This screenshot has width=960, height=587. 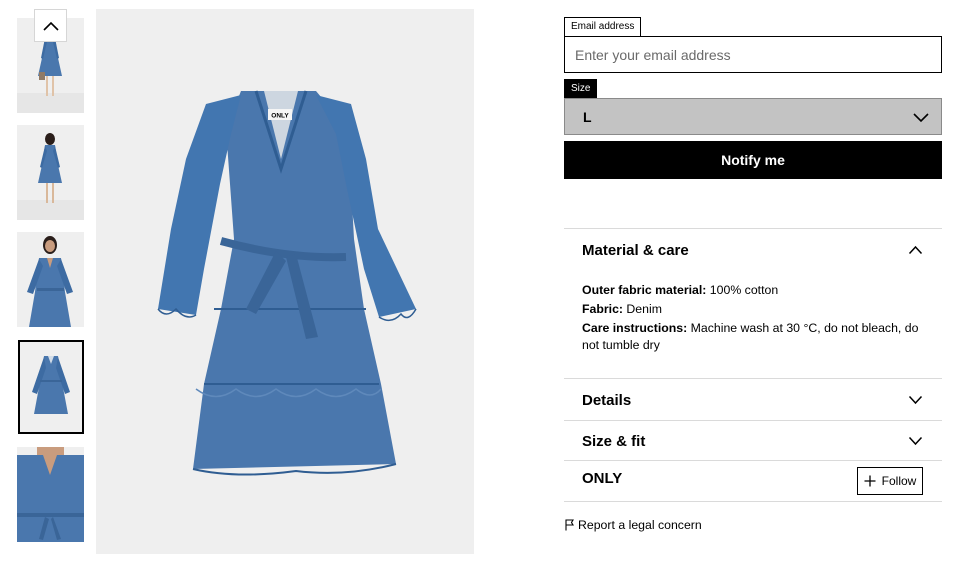 What do you see at coordinates (899, 481) in the screenshot?
I see `follow-label: Follow` at bounding box center [899, 481].